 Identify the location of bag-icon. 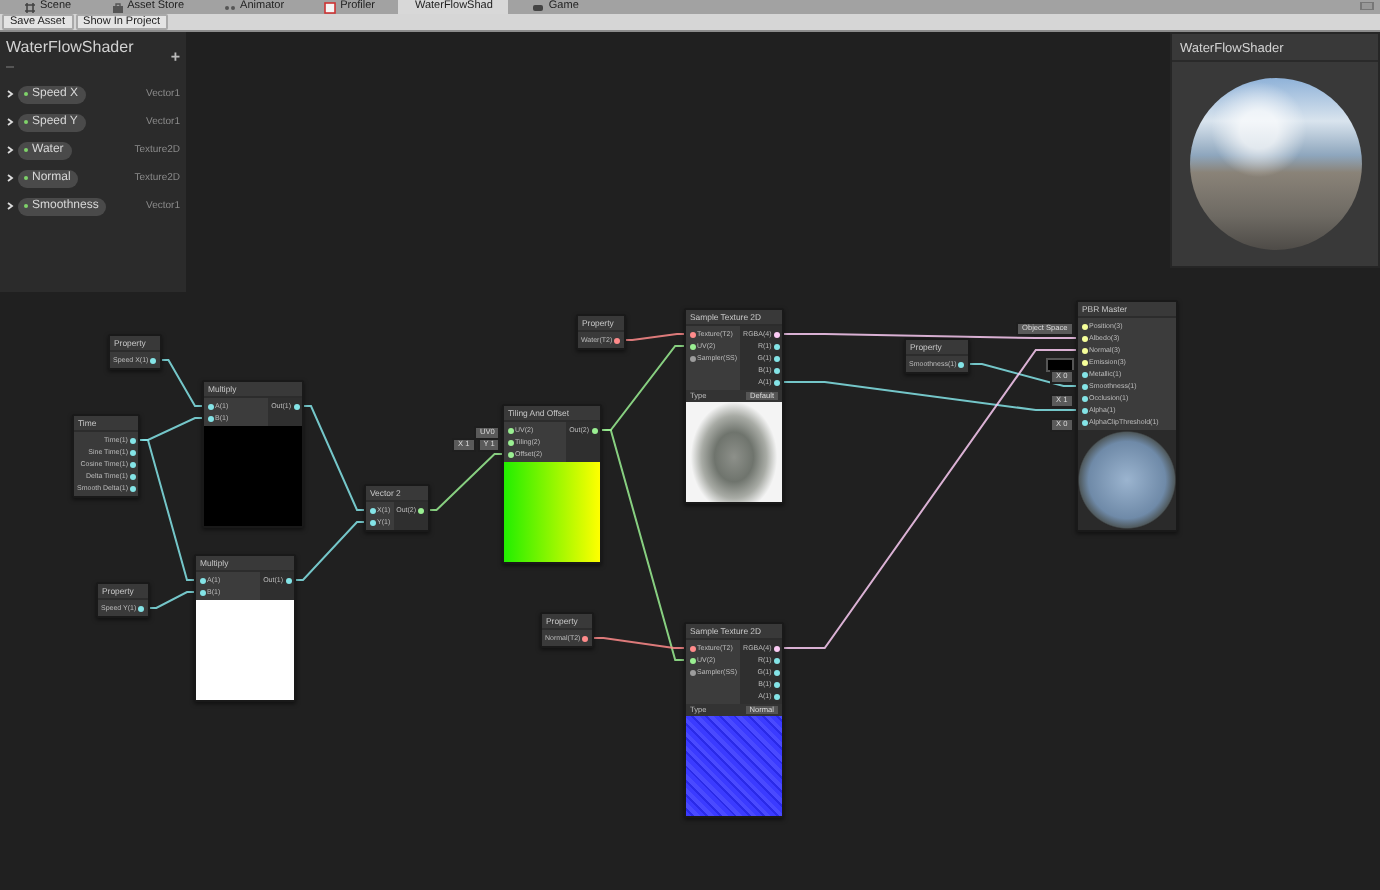
(117, 7).